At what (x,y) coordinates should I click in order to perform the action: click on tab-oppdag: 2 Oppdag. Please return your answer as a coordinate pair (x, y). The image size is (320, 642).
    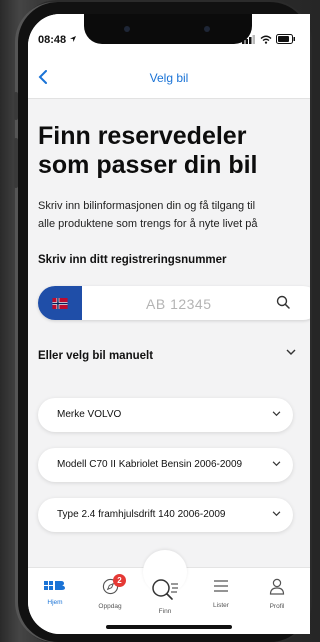
    Looking at the image, I should click on (110, 592).